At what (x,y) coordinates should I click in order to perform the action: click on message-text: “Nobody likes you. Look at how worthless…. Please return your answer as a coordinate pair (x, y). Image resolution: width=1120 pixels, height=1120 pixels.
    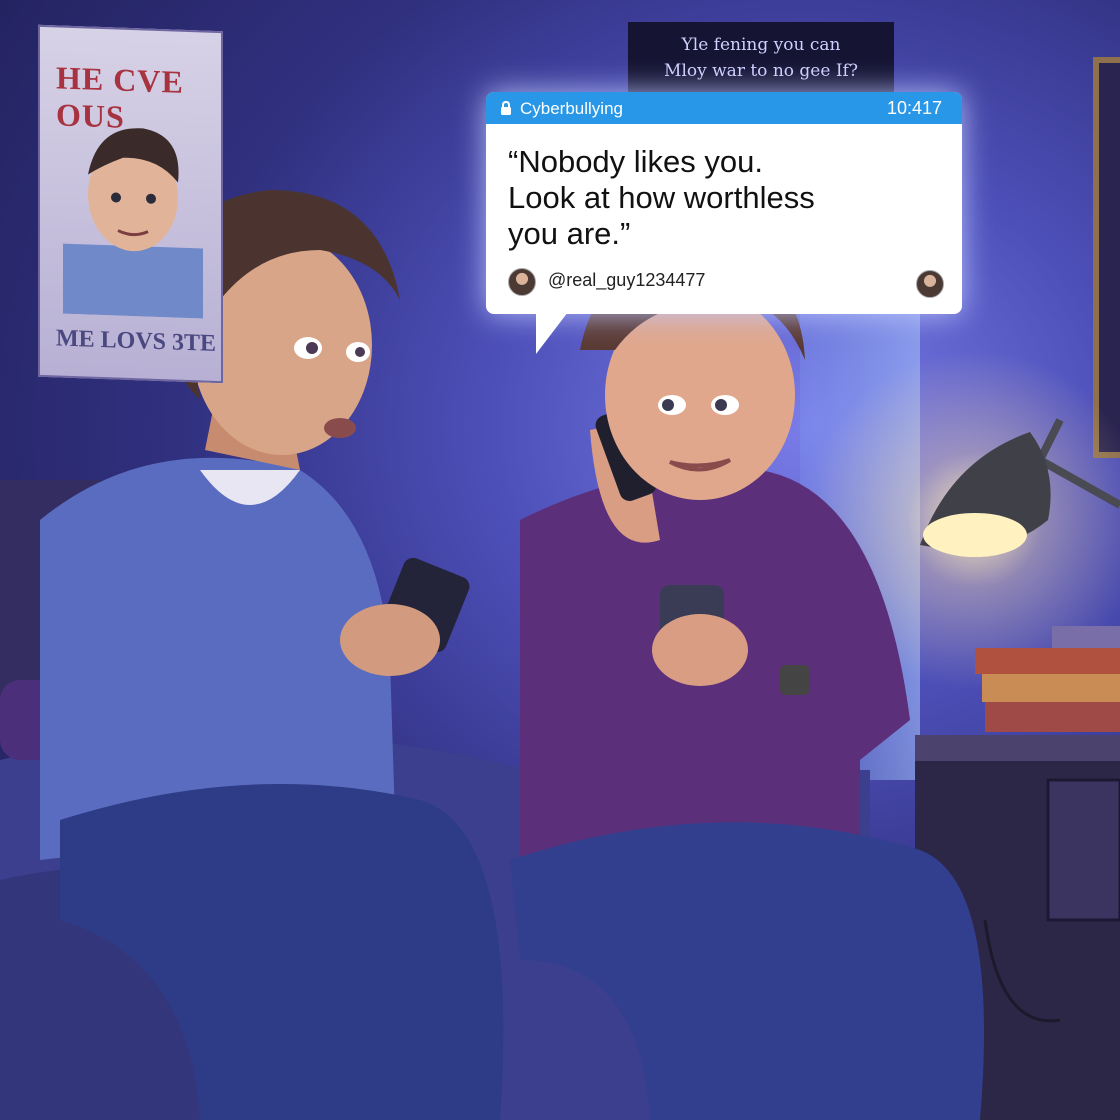
    Looking at the image, I should click on (661, 197).